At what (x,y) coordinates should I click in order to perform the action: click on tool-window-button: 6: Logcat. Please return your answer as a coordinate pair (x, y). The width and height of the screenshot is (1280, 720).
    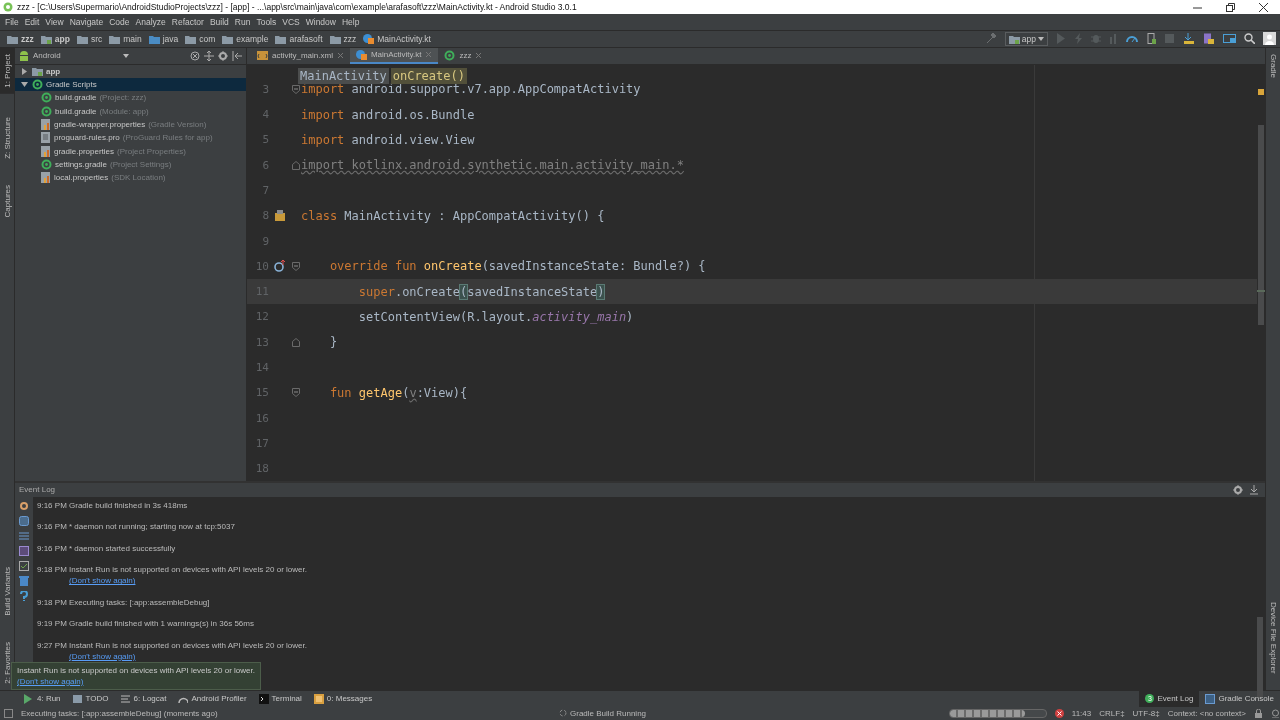
    Looking at the image, I should click on (143, 698).